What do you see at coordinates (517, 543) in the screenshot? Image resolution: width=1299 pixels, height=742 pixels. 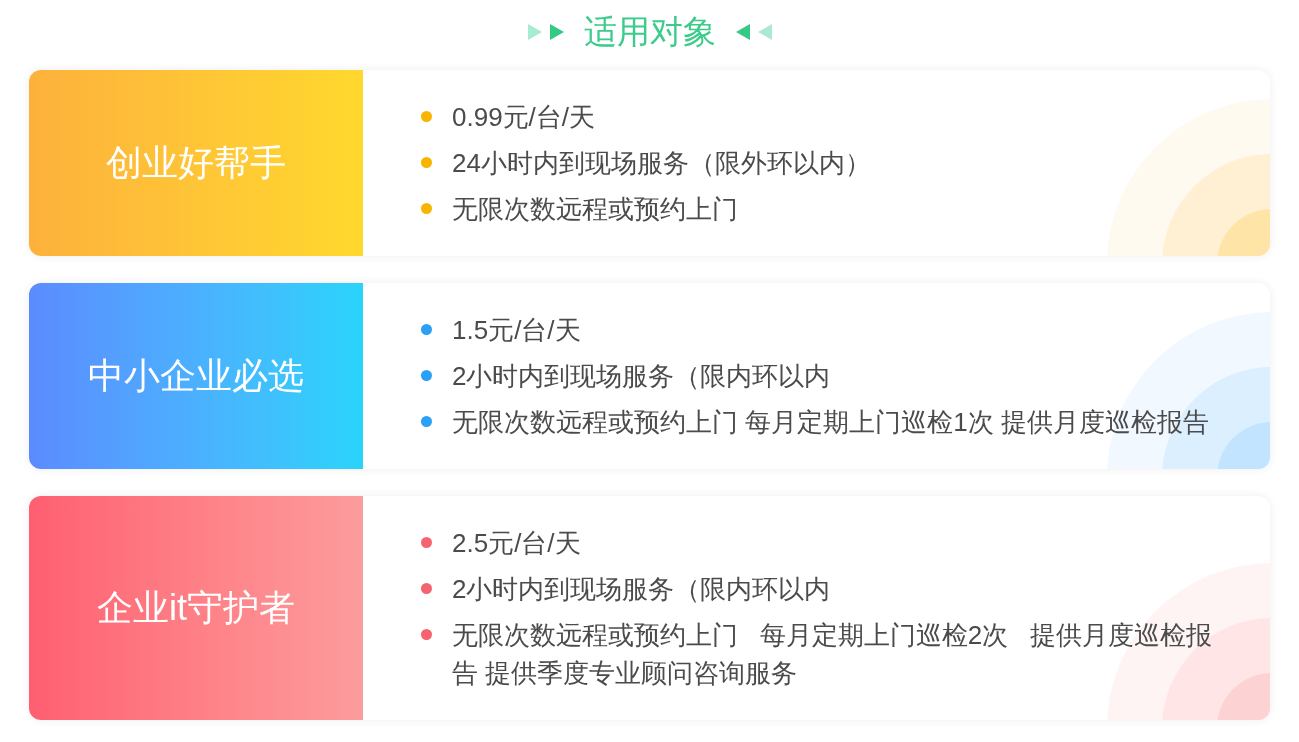 I see `feature-text: 2.5元/台/天` at bounding box center [517, 543].